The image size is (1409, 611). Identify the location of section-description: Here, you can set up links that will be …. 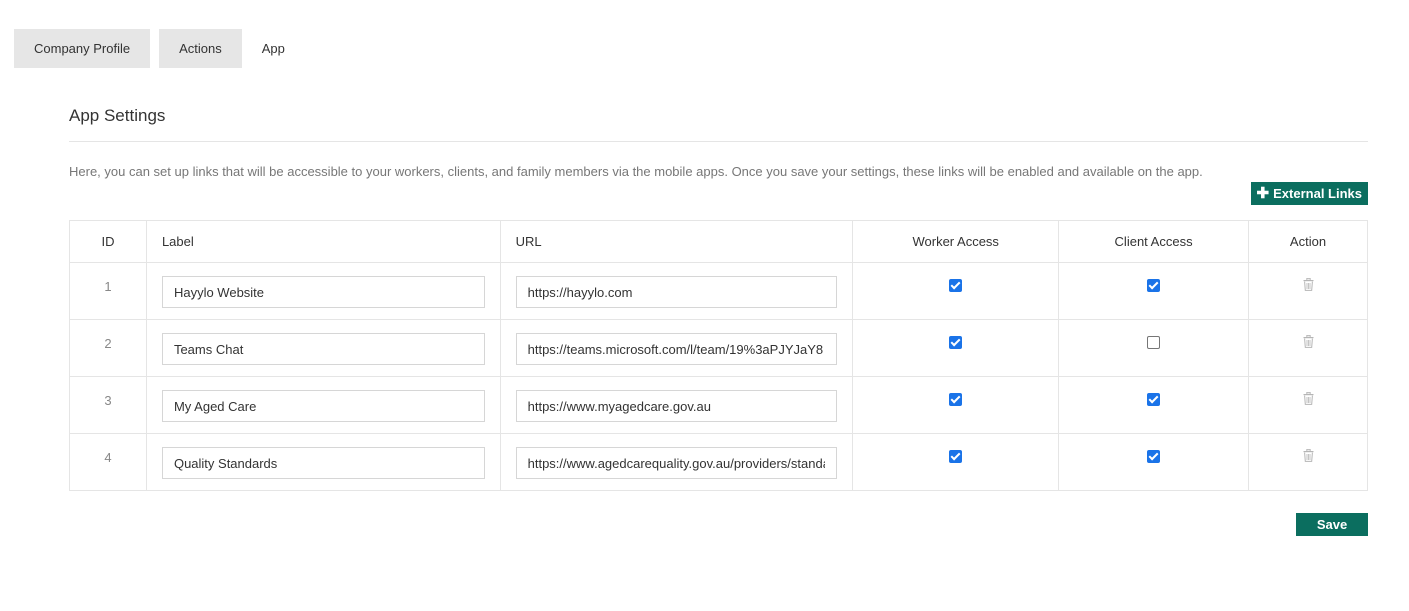
(636, 171).